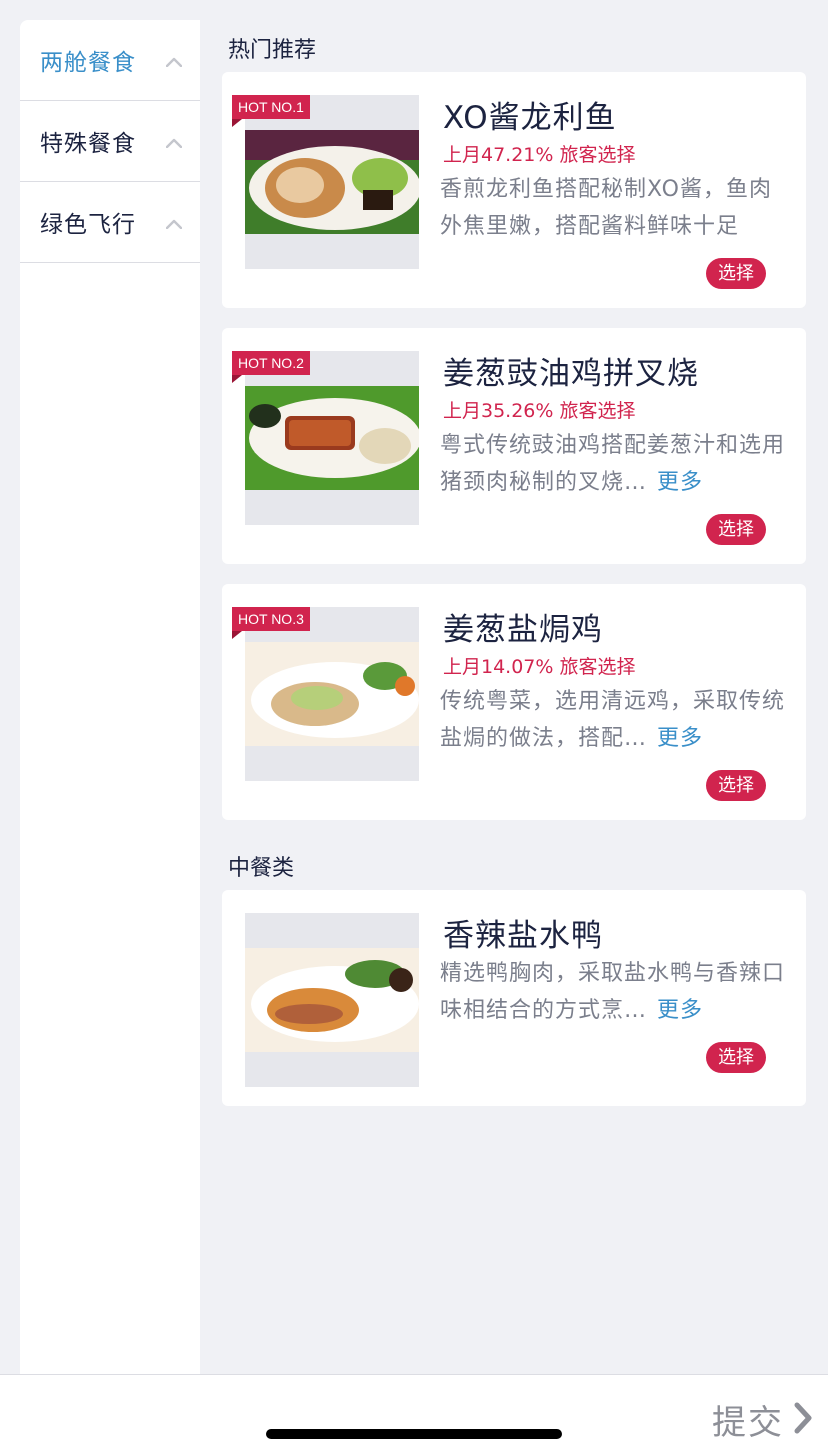 Image resolution: width=828 pixels, height=1454 pixels. I want to click on selection-percentage: 上月14.07% 旅客选择, so click(539, 667).